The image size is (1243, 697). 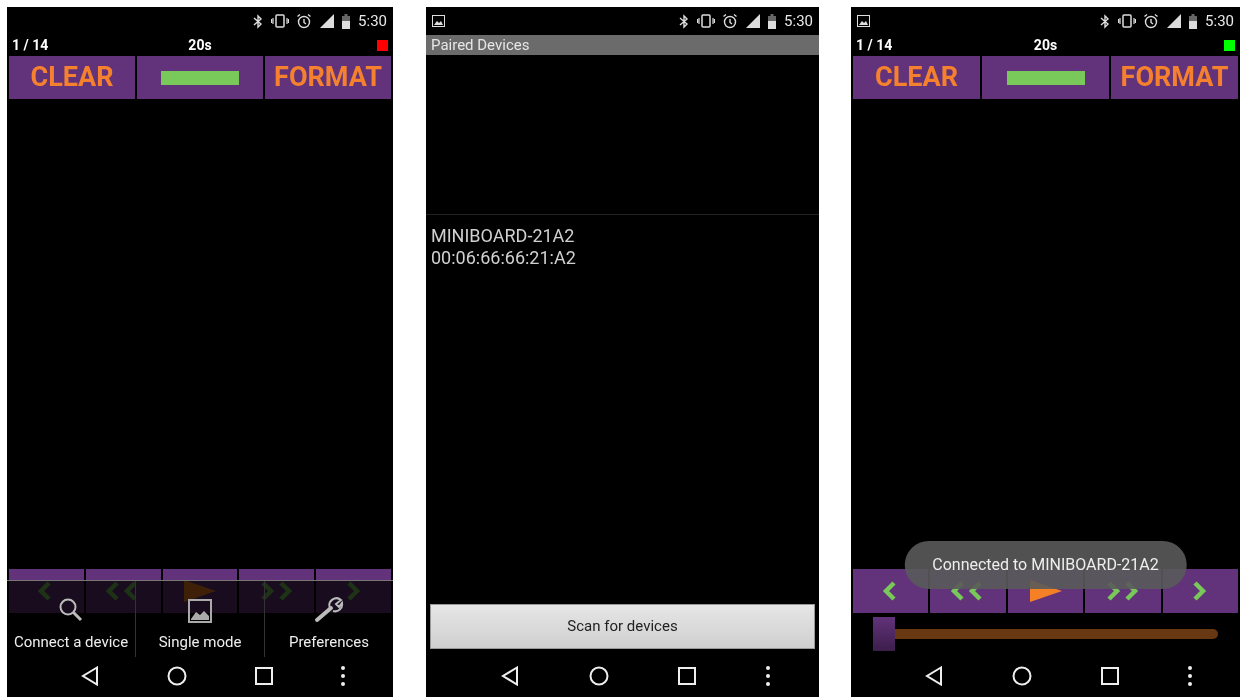 What do you see at coordinates (71, 642) in the screenshot?
I see `menu-label: Connect a device` at bounding box center [71, 642].